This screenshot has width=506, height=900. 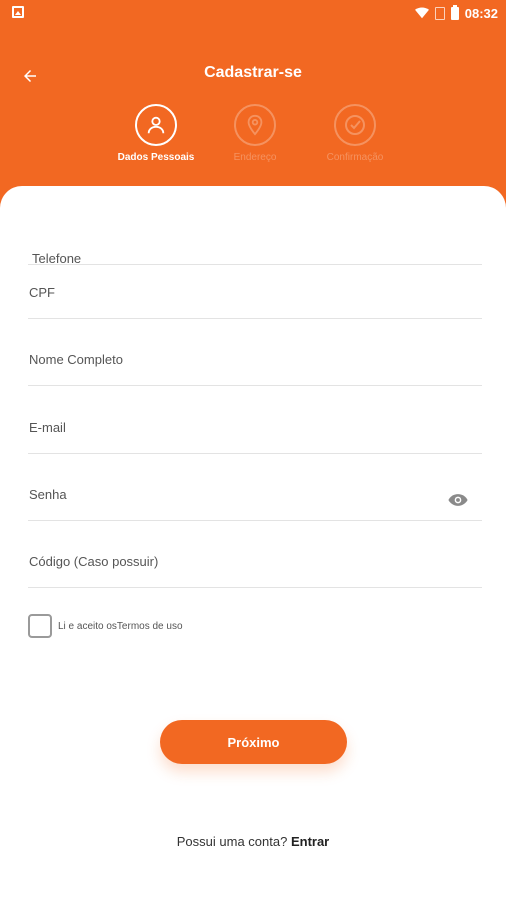 What do you see at coordinates (94, 561) in the screenshot?
I see `code-label: Código (Caso possuir)` at bounding box center [94, 561].